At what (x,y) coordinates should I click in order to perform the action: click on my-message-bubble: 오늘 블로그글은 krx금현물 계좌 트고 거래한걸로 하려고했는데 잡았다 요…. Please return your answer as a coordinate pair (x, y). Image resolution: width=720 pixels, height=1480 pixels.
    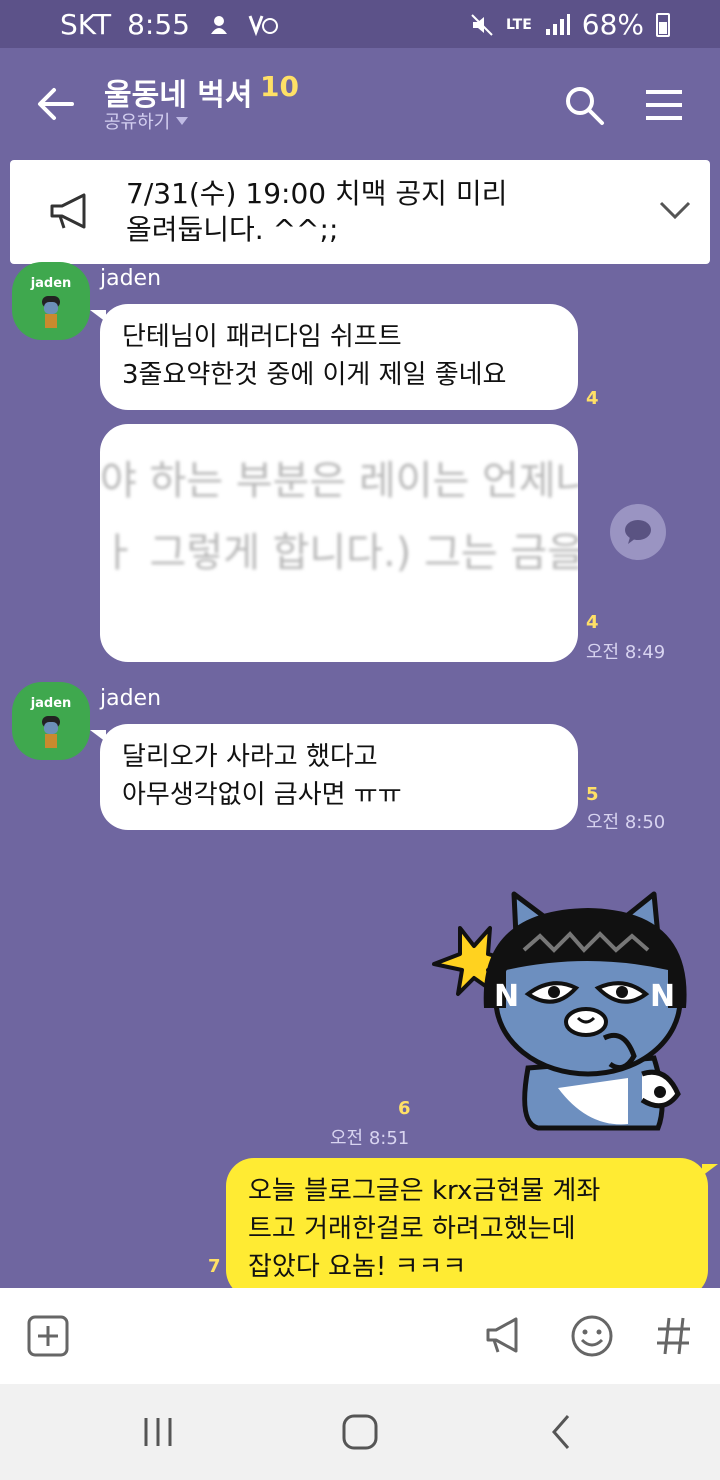
    Looking at the image, I should click on (472, 1228).